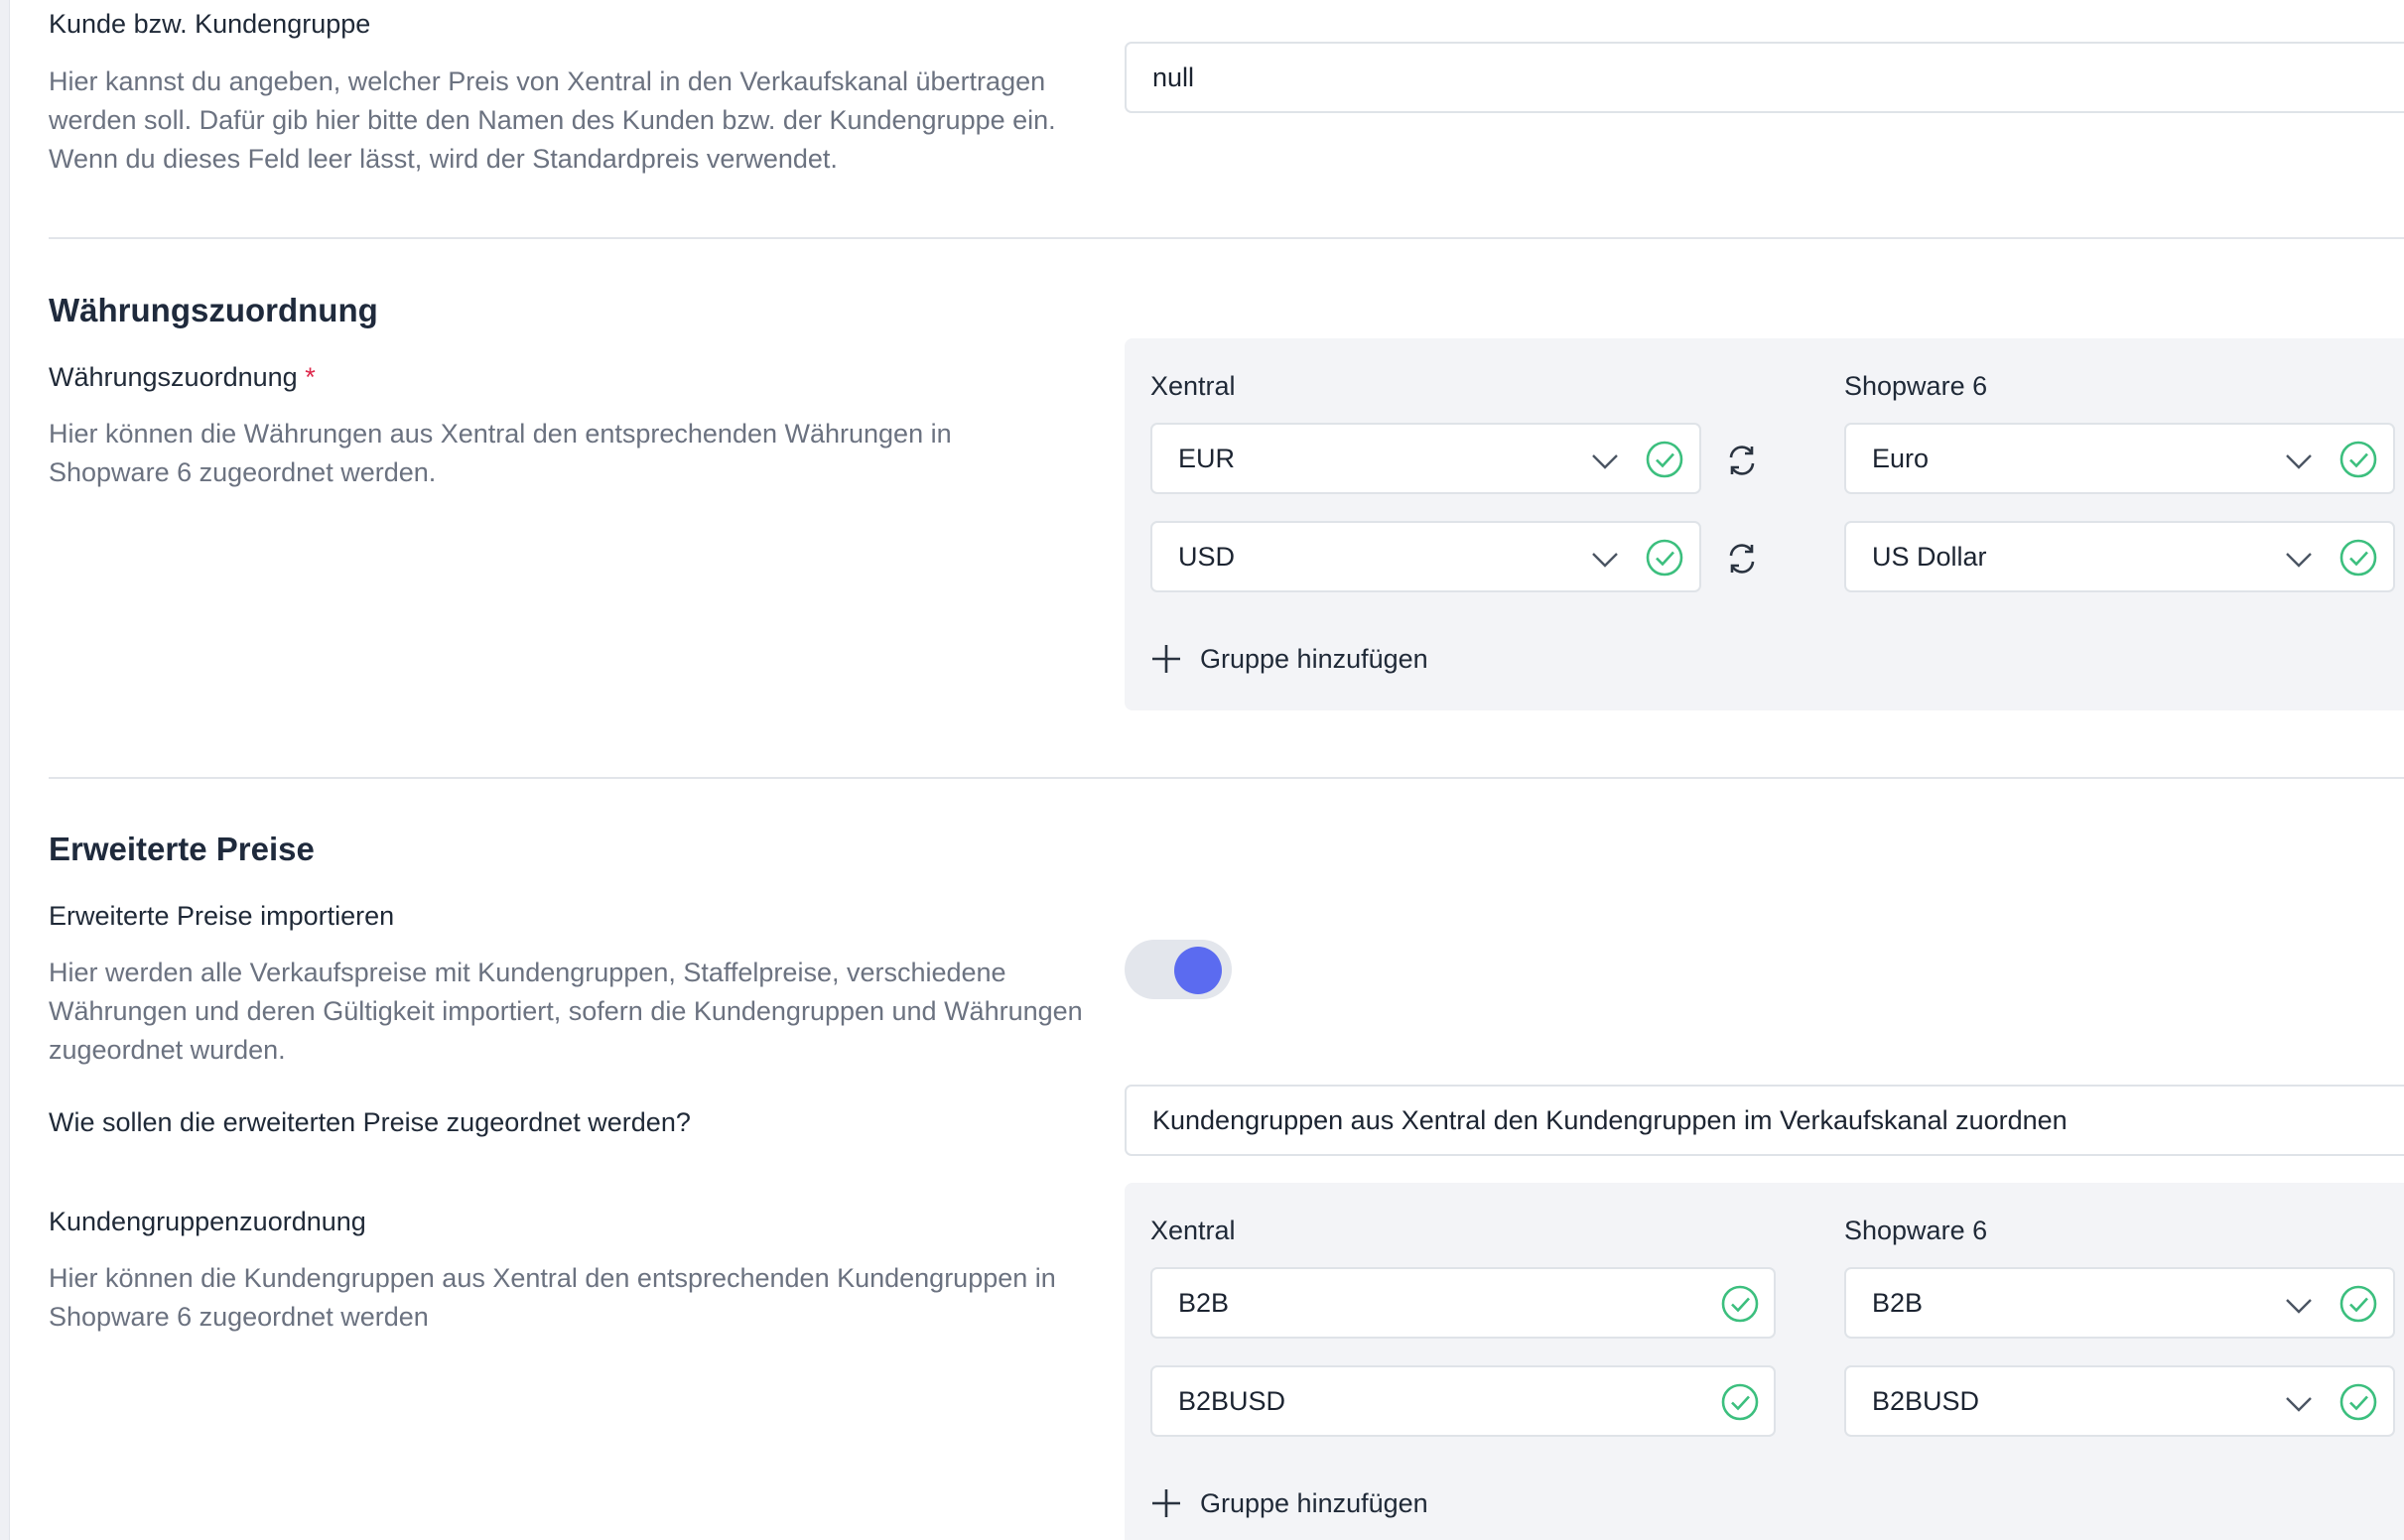 The width and height of the screenshot is (2404, 1540). What do you see at coordinates (222, 916) in the screenshot?
I see `advanced-prices-import-label: Erweiterte Preise importieren` at bounding box center [222, 916].